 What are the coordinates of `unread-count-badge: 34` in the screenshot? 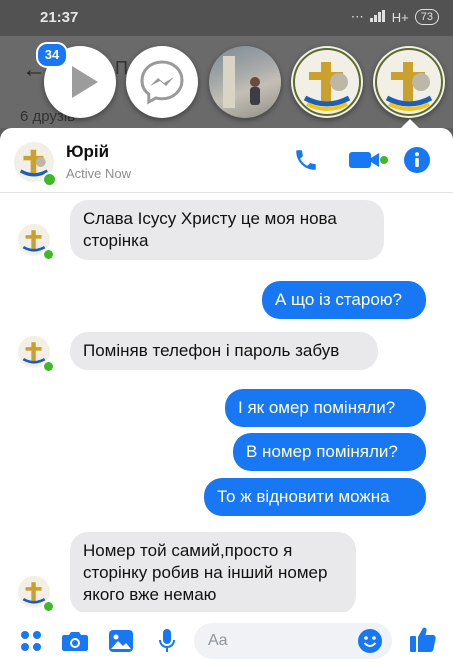 It's located at (52, 55).